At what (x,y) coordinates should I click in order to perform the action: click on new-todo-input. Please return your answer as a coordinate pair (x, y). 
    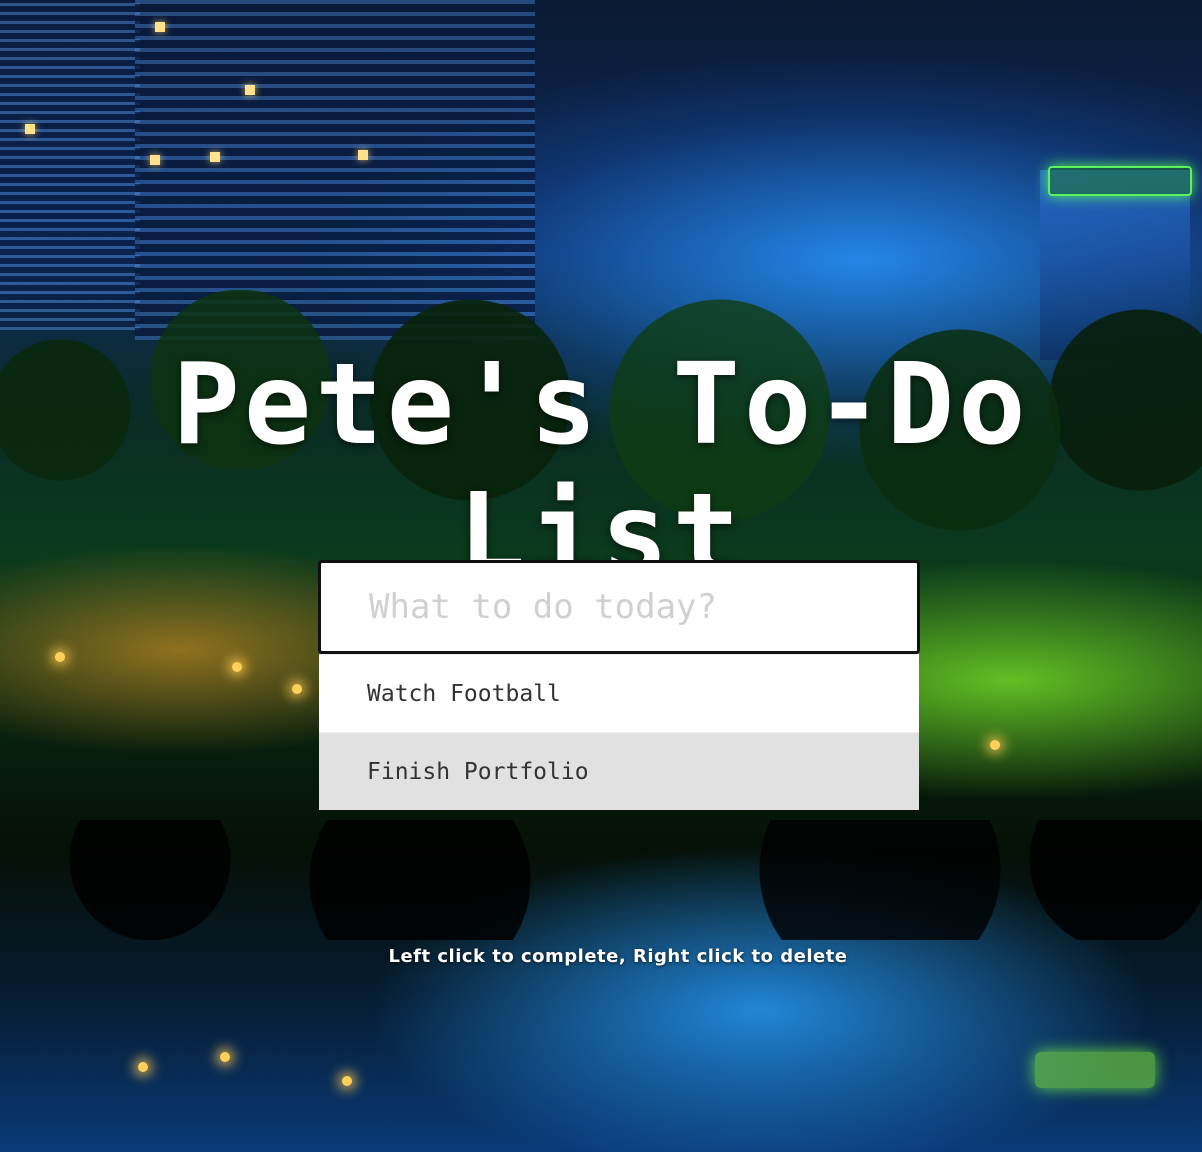
    Looking at the image, I should click on (619, 607).